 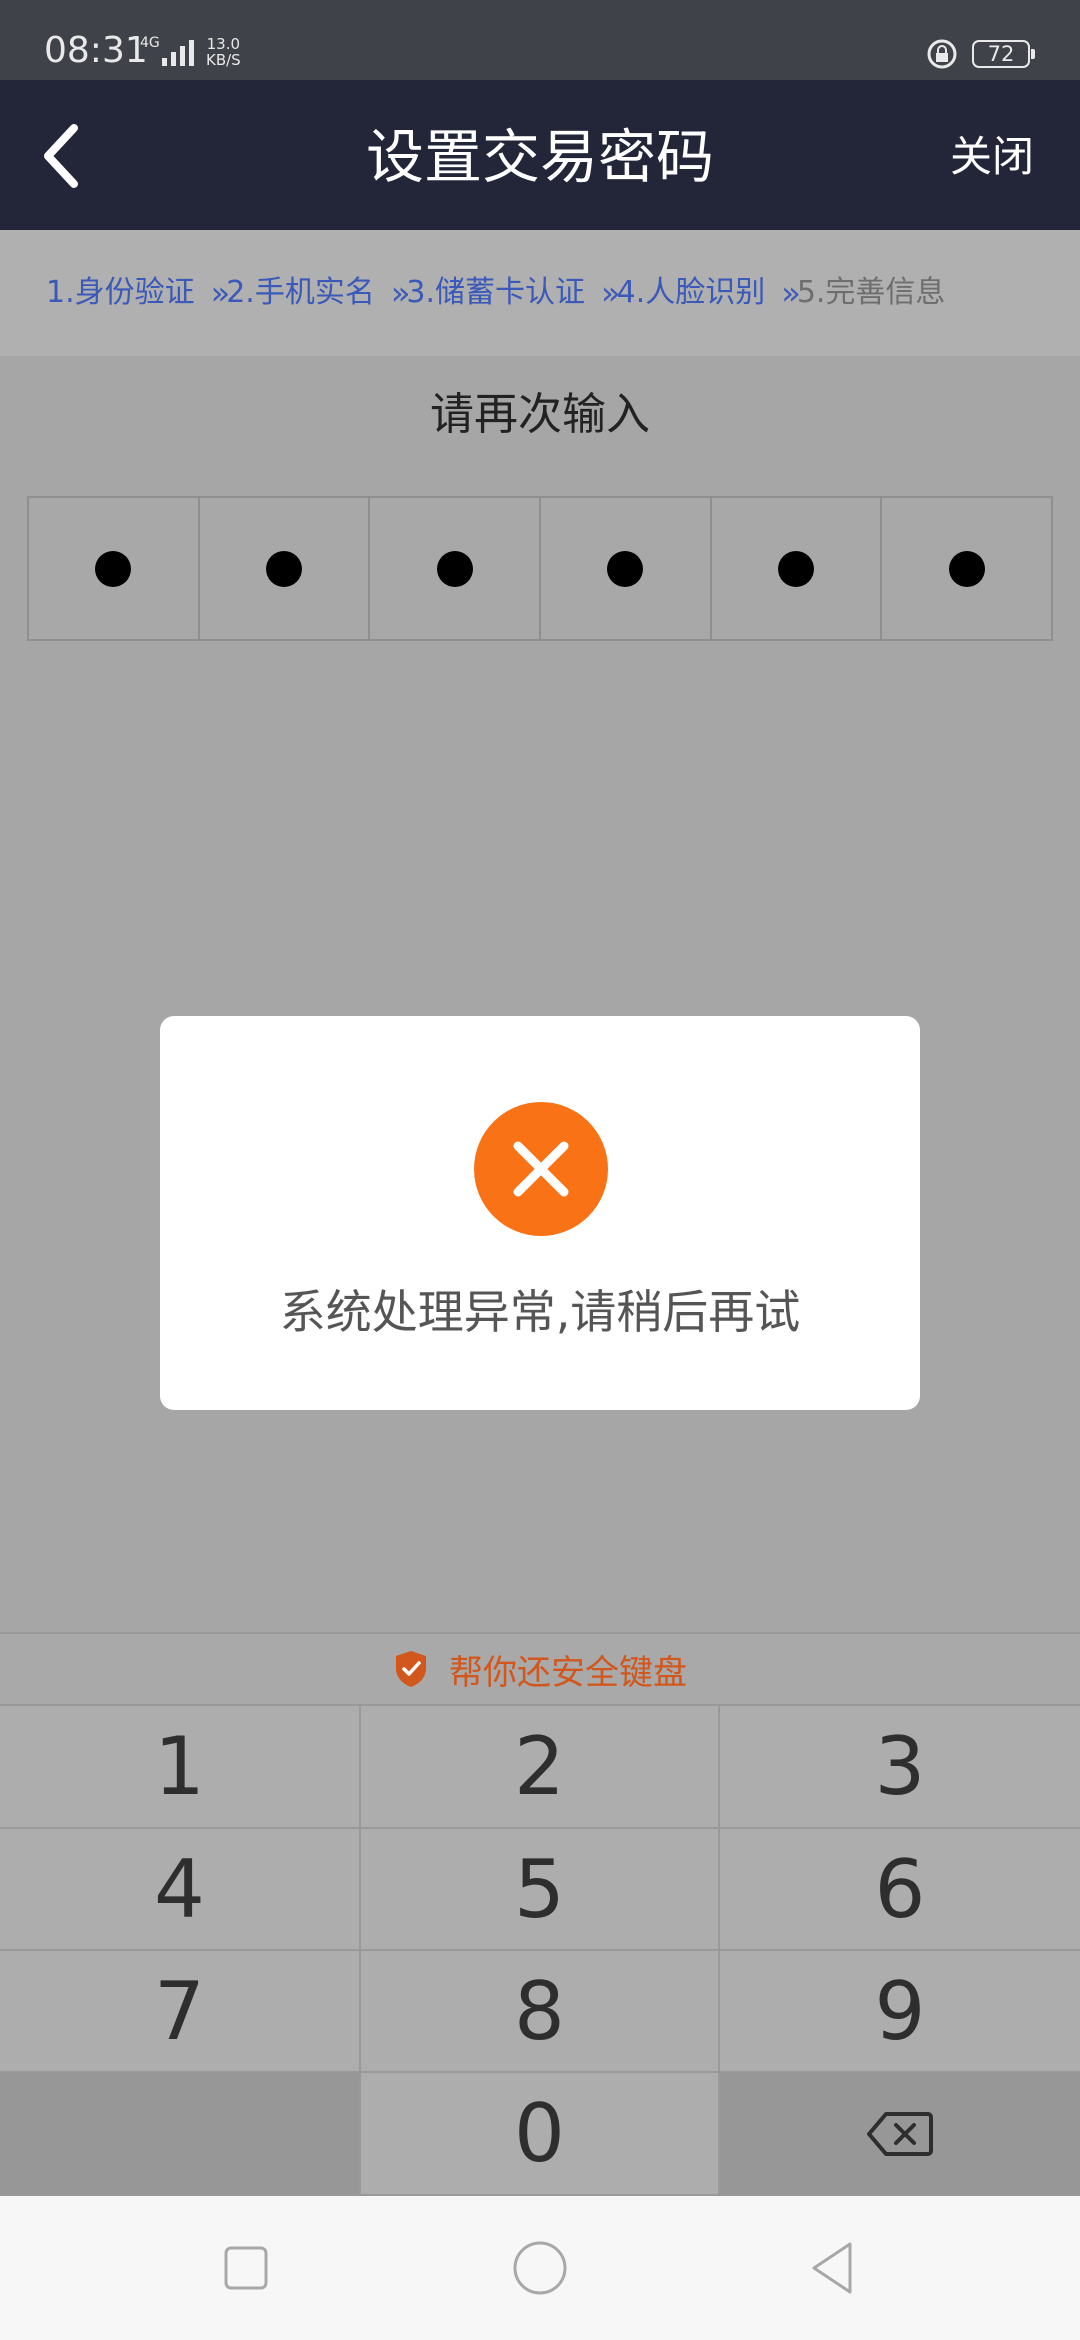 I want to click on pin-input, so click(x=540, y=568).